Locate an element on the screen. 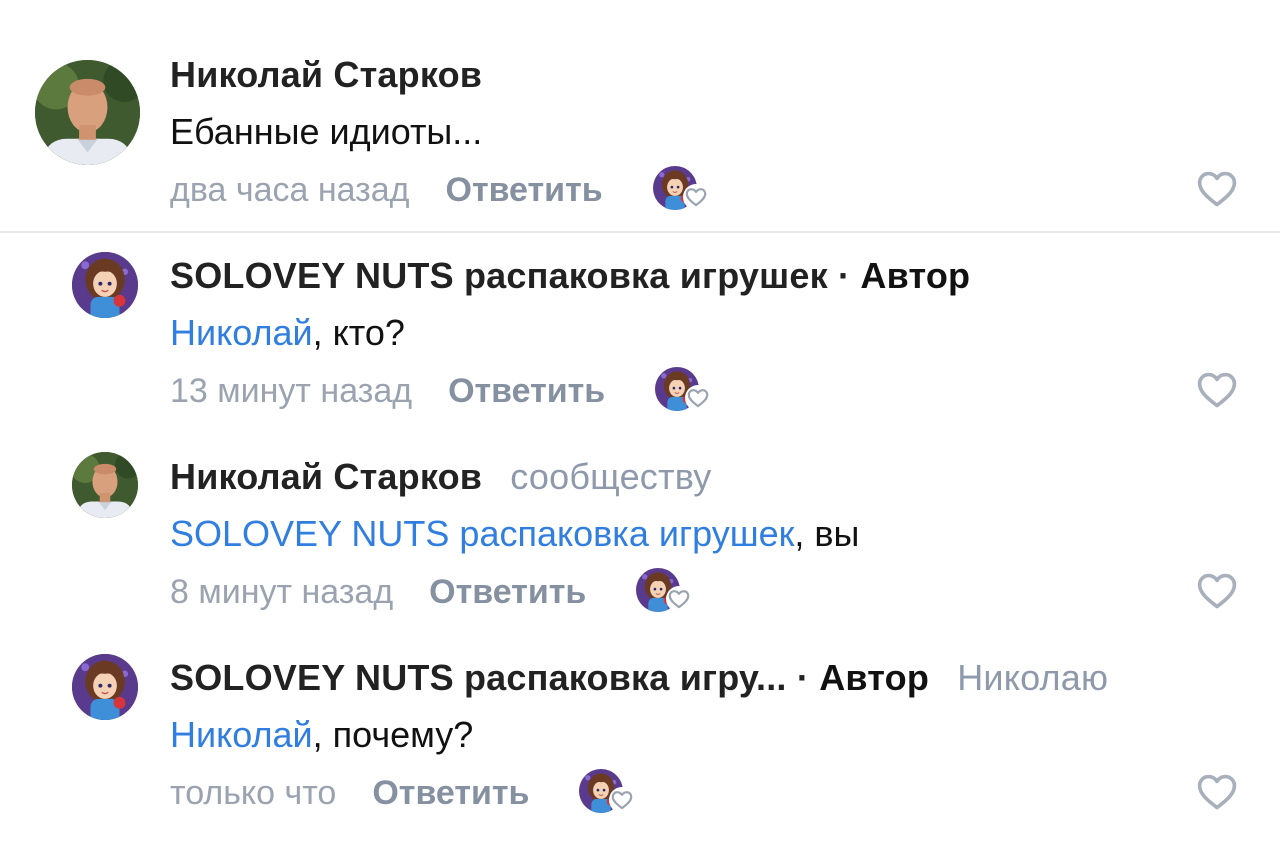  comment-body: , почему? is located at coordinates (393, 734).